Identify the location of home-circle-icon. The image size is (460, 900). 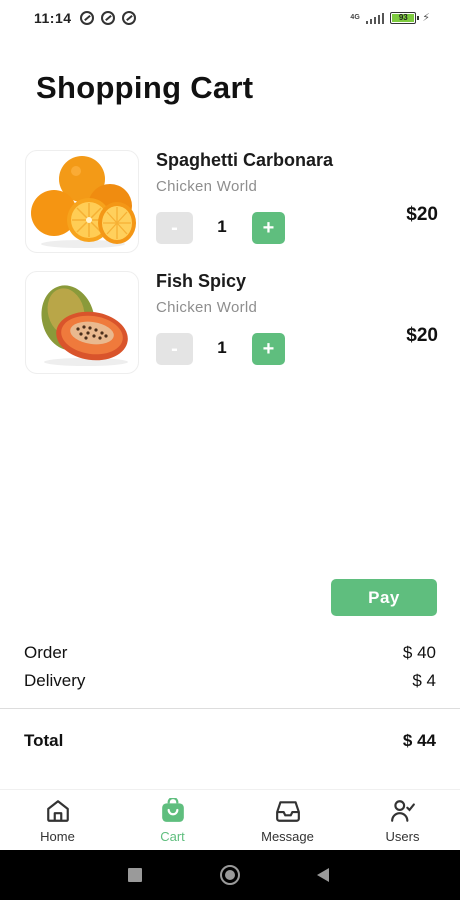
(230, 875).